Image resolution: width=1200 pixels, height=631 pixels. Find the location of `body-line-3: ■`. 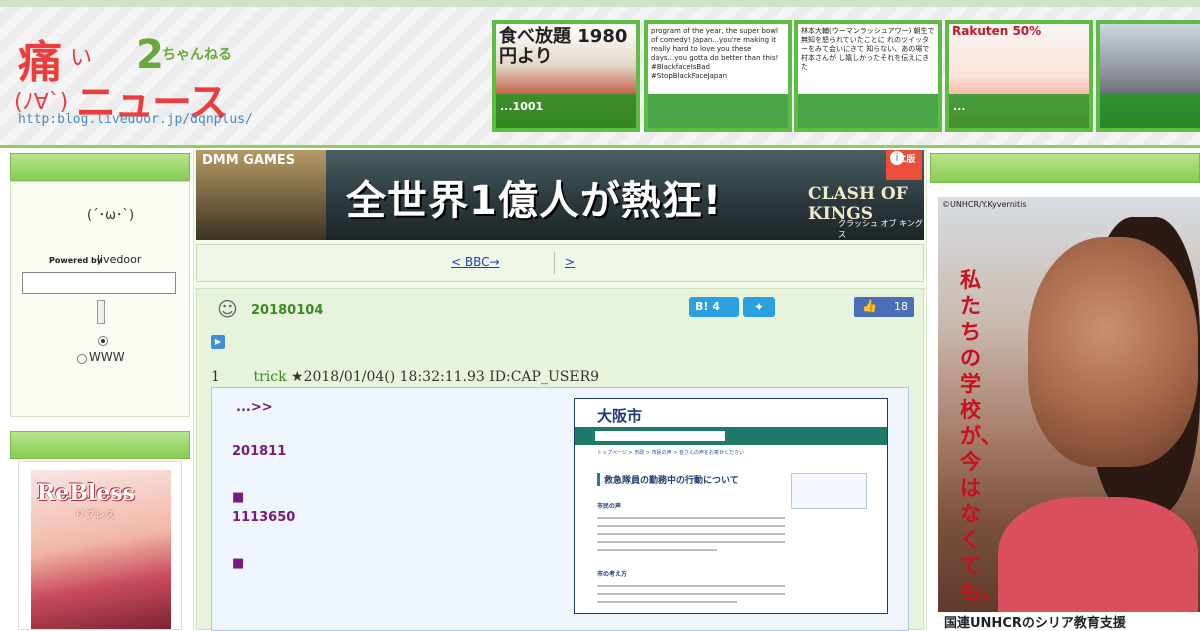

body-line-3: ■ is located at coordinates (238, 497).